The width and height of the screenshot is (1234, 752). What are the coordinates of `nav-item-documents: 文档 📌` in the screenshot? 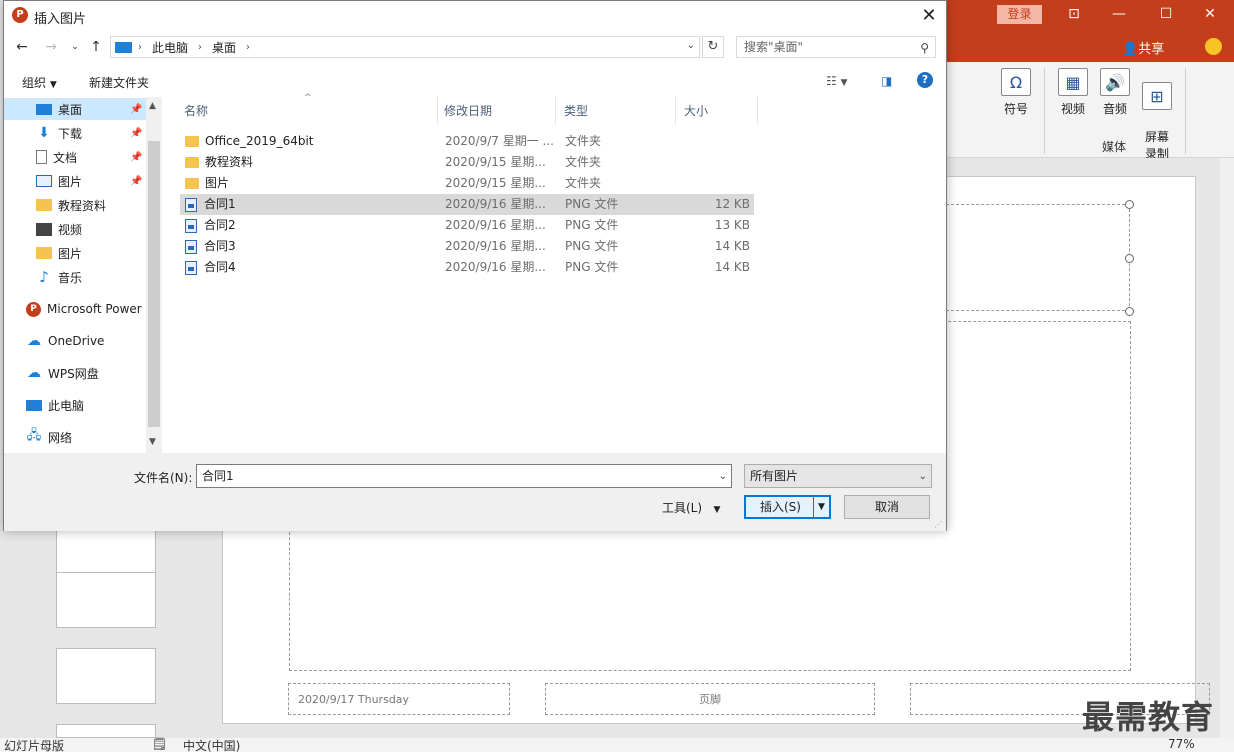 It's located at (75, 157).